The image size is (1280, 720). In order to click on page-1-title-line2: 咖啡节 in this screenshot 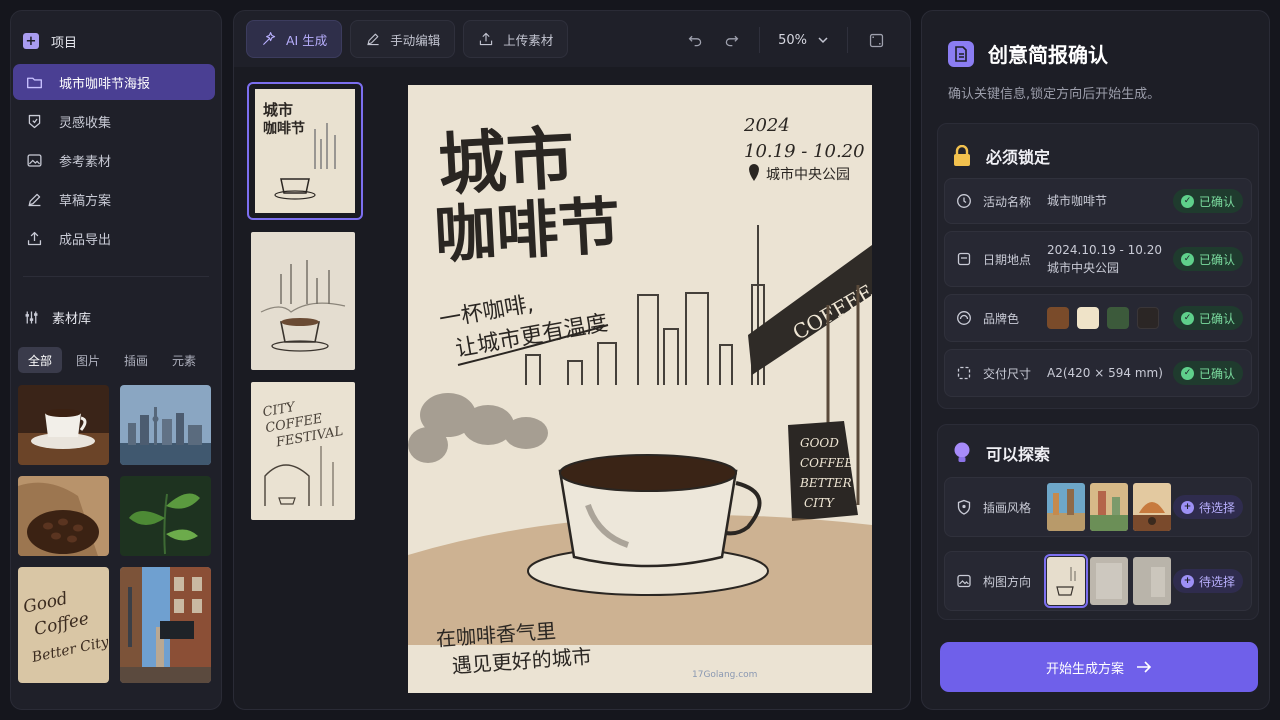, I will do `click(284, 128)`.